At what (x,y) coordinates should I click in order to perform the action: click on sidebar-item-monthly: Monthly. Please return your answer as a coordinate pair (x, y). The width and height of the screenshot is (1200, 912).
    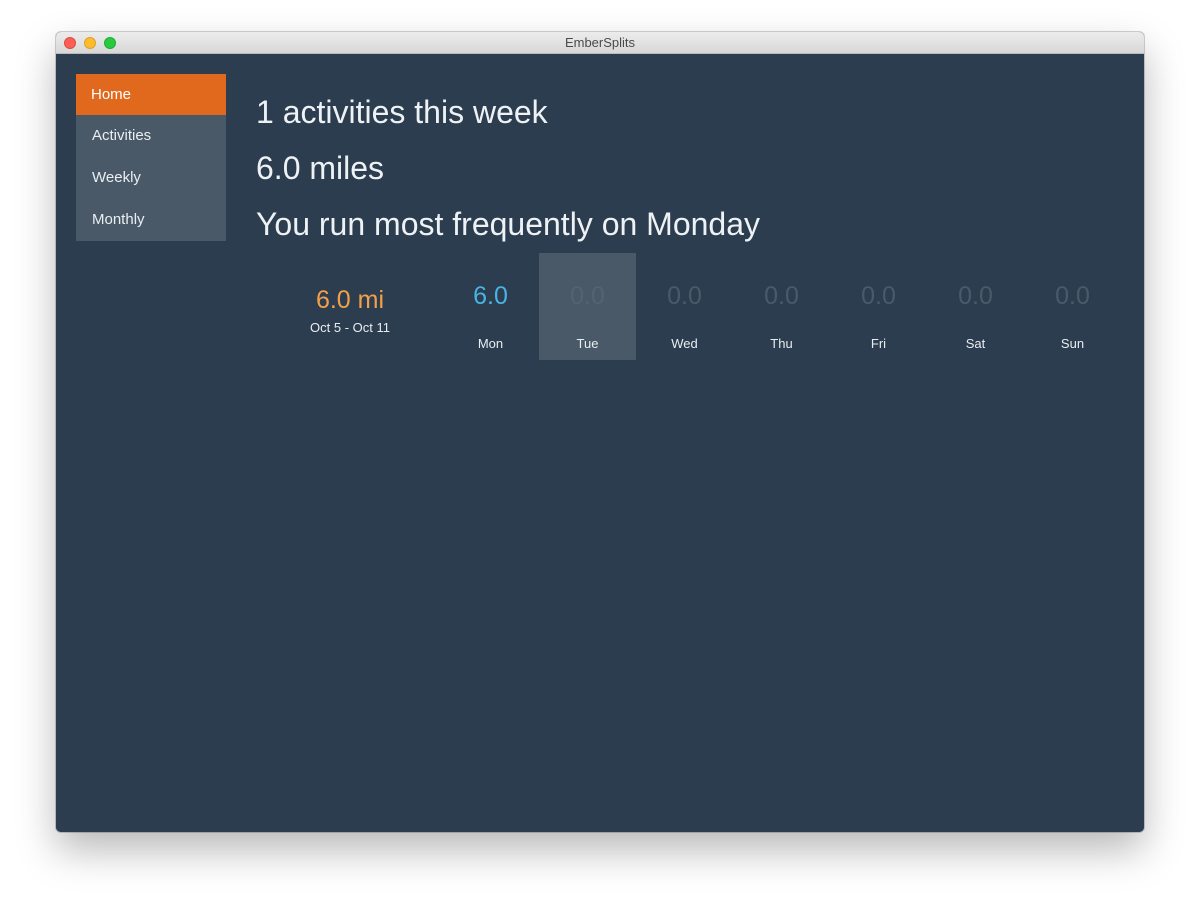
    Looking at the image, I should click on (151, 220).